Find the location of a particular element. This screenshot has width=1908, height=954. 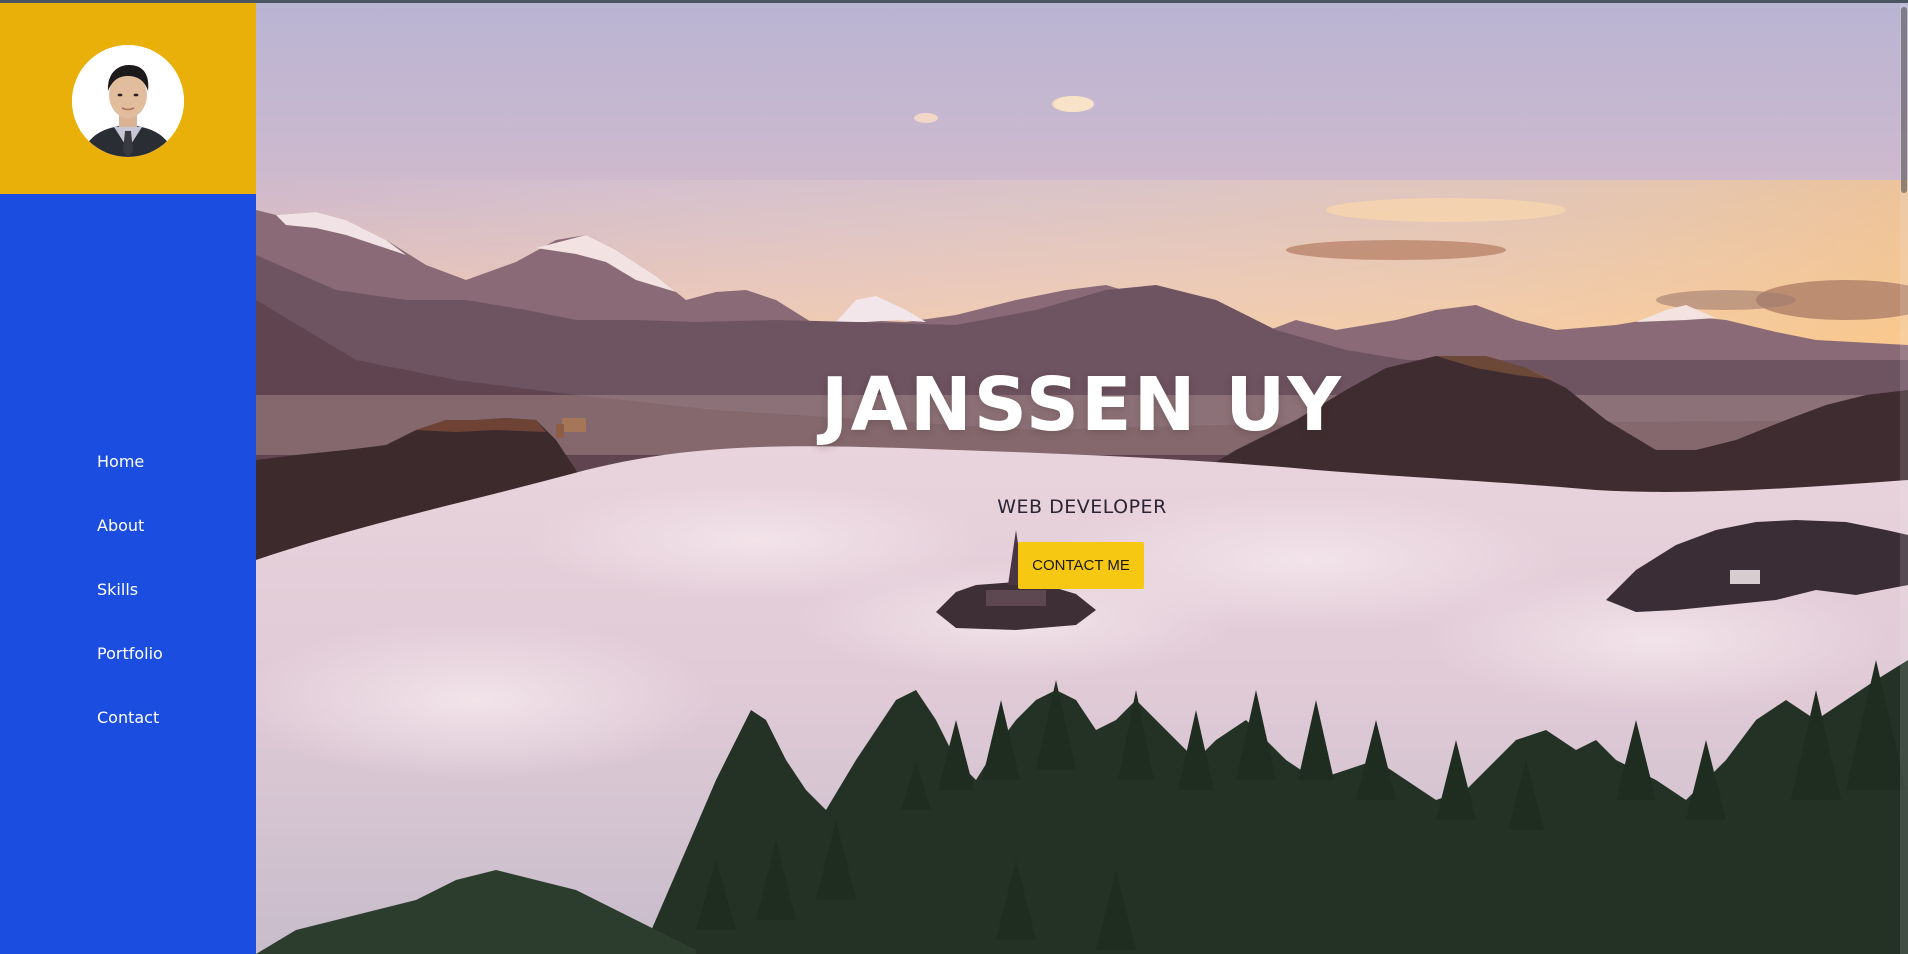

person-portrait-icon is located at coordinates (128, 101).